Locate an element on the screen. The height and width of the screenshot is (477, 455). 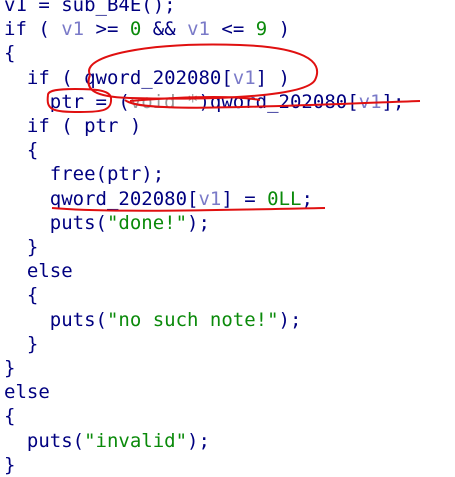
code-token: ] = is located at coordinates (244, 198).